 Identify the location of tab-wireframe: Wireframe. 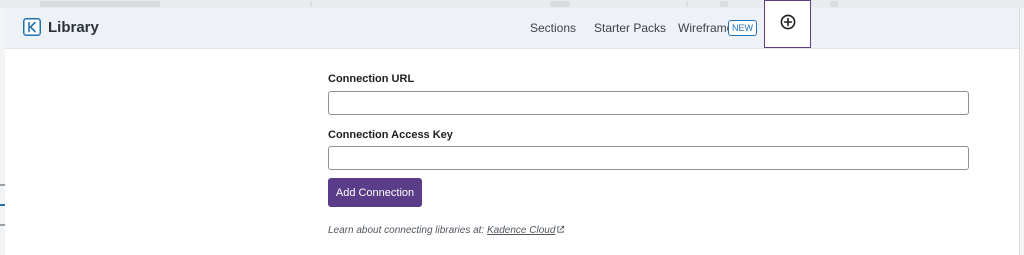
(705, 28).